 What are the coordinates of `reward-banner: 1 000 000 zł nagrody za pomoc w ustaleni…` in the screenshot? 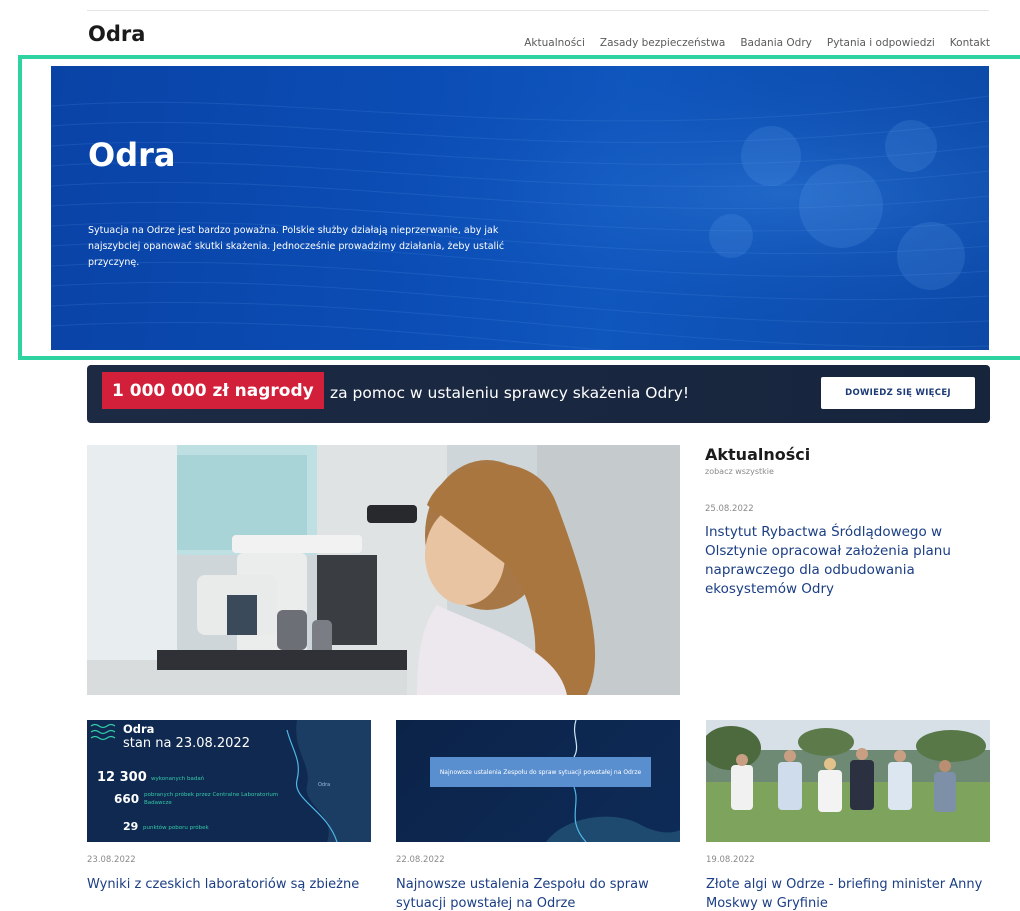 It's located at (538, 394).